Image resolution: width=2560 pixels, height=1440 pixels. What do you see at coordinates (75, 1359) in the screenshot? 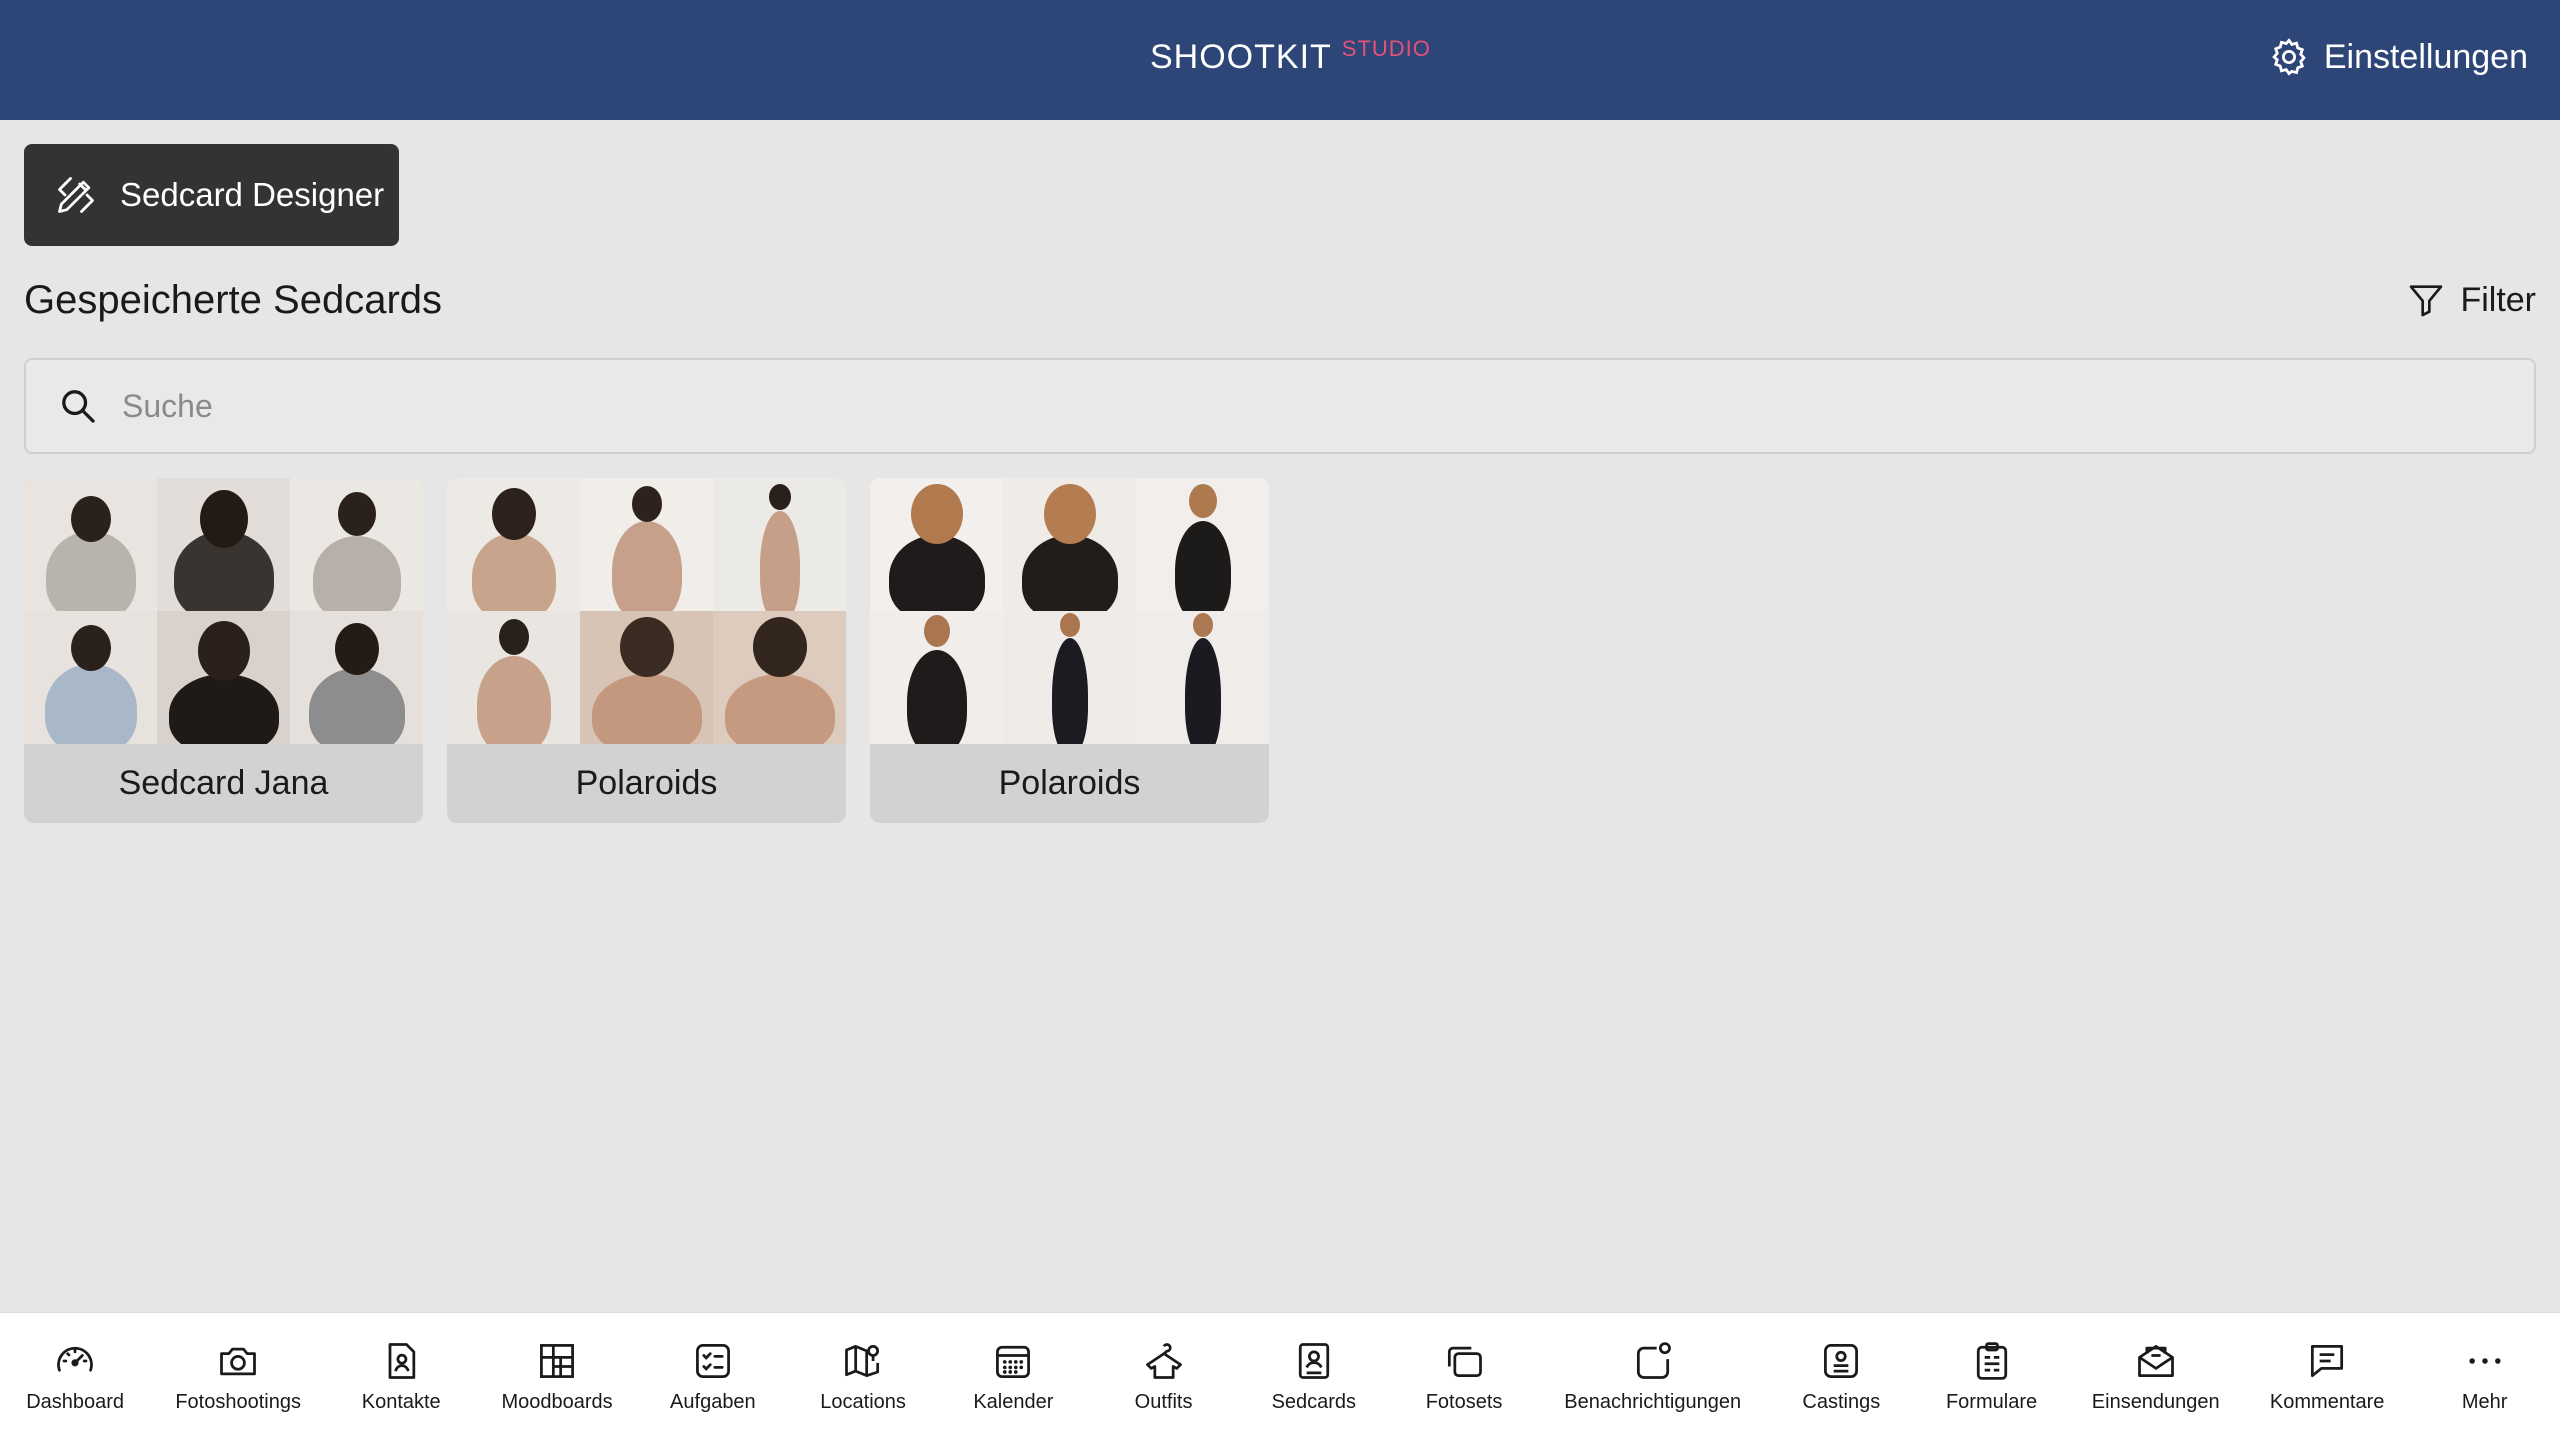
I see `dashboard-icon` at bounding box center [75, 1359].